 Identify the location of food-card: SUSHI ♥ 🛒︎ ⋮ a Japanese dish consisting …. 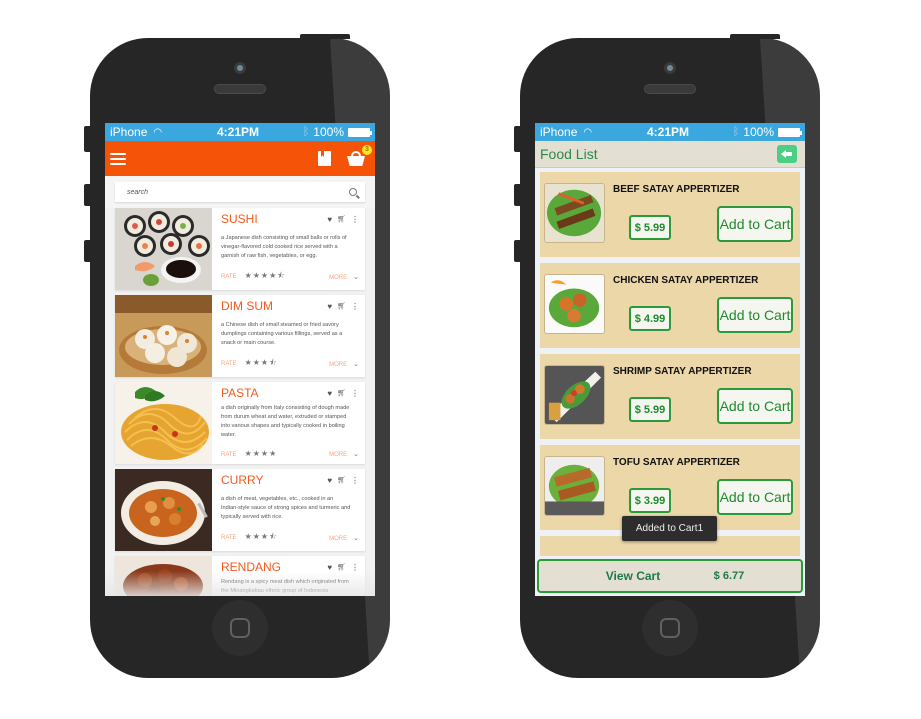
(240, 249).